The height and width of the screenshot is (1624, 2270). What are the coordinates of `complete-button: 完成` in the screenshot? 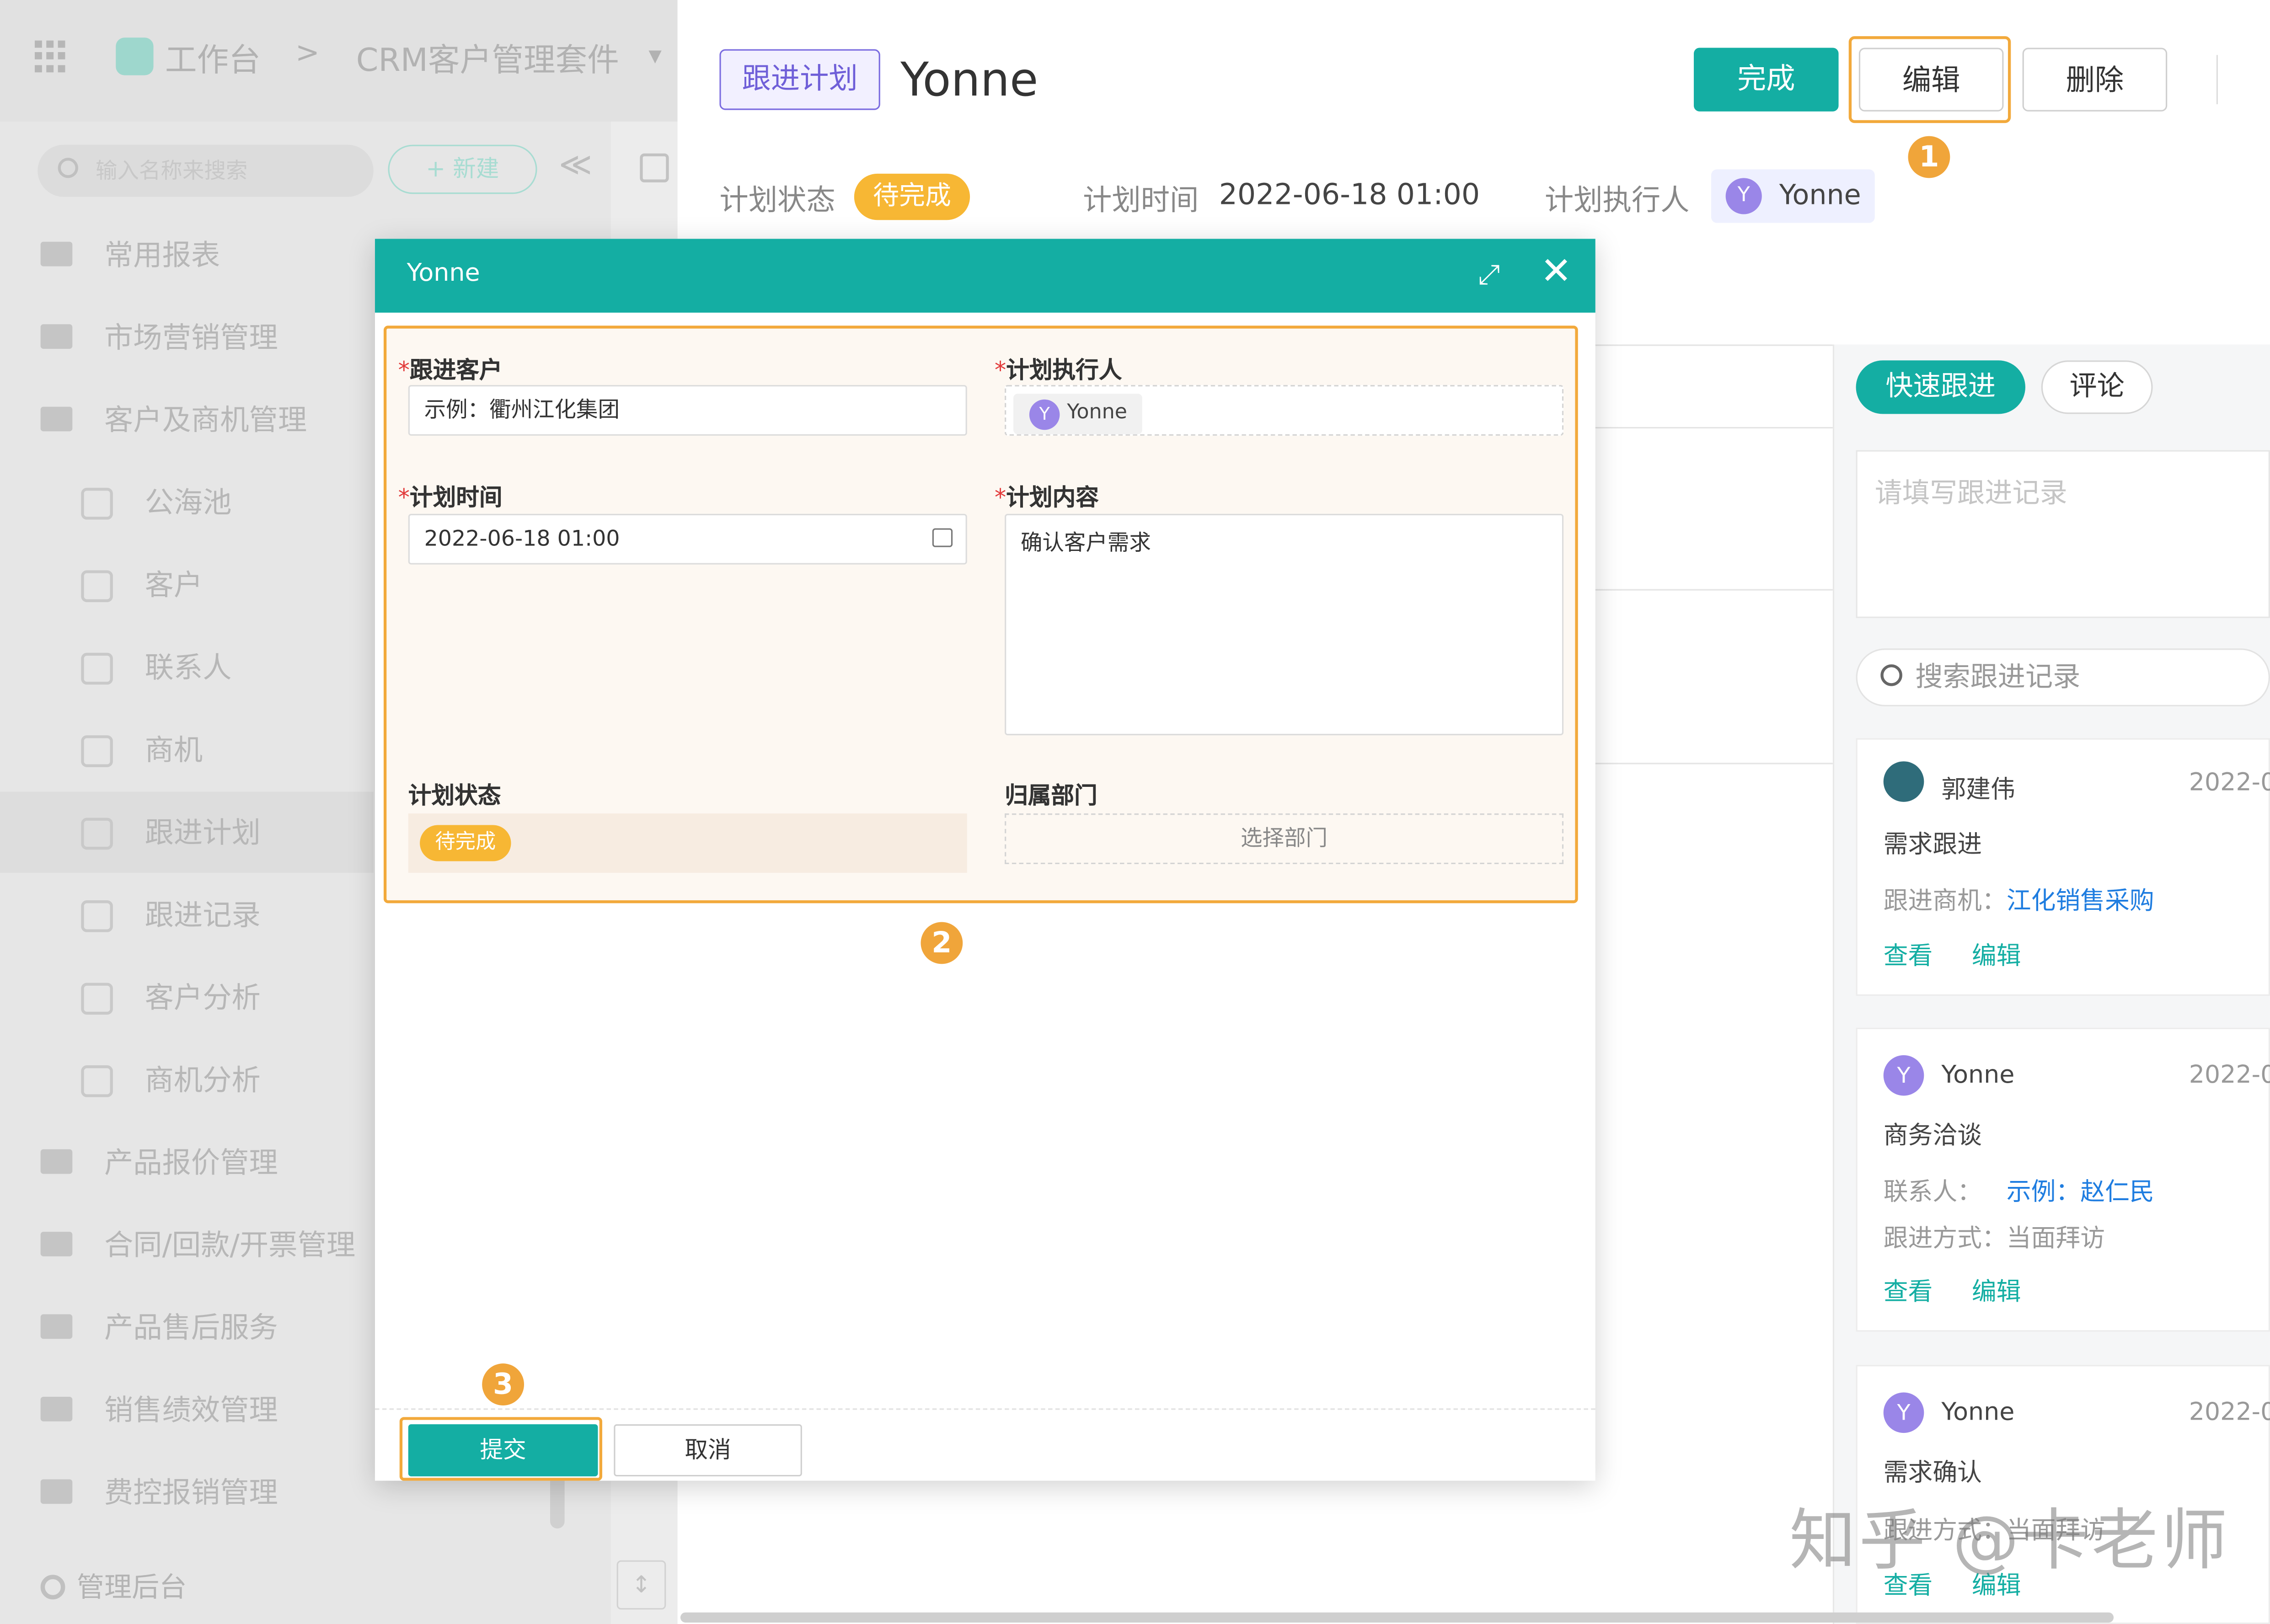 It's located at (1766, 80).